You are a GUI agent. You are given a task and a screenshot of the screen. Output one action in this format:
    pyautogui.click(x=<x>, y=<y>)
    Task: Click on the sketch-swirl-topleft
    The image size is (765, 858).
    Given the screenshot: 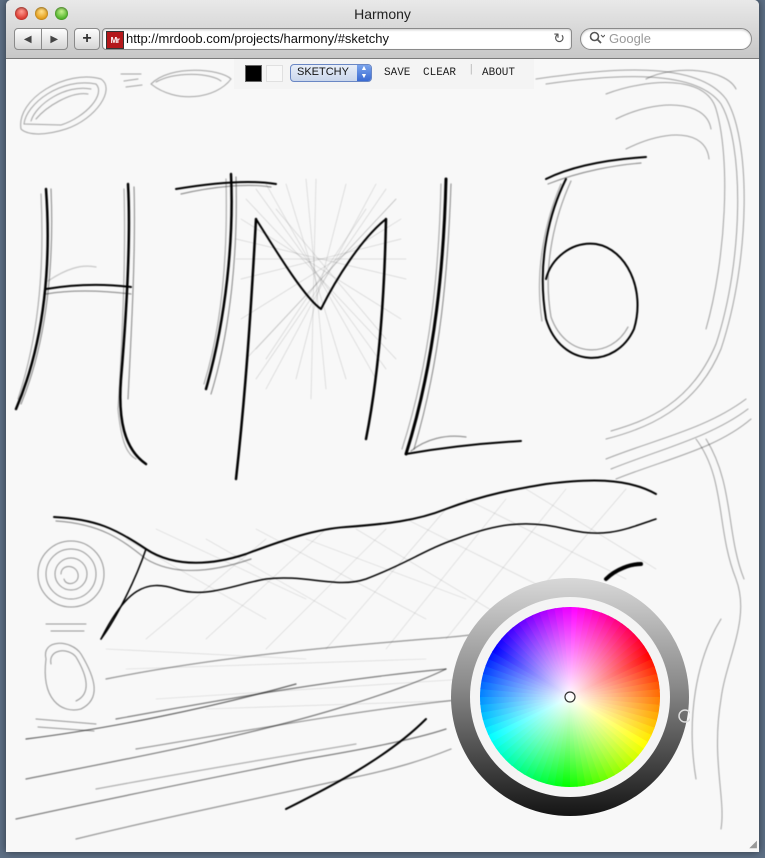 What is the action you would take?
    pyautogui.click(x=126, y=102)
    